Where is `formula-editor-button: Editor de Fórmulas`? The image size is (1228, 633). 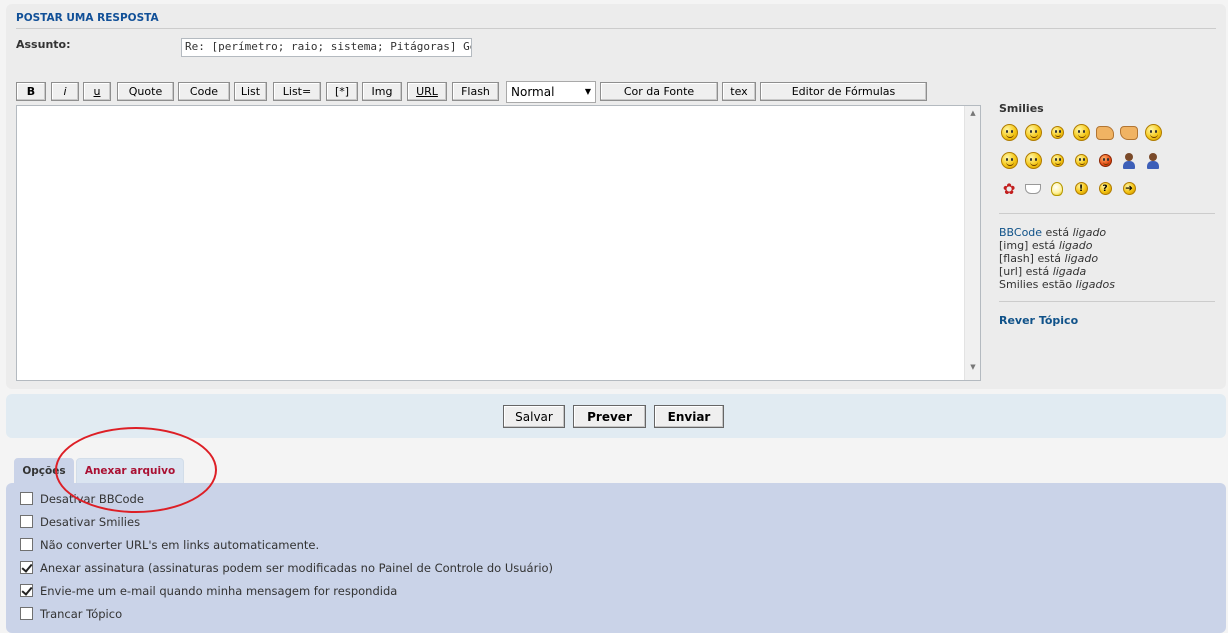
formula-editor-button: Editor de Fórmulas is located at coordinates (843, 91).